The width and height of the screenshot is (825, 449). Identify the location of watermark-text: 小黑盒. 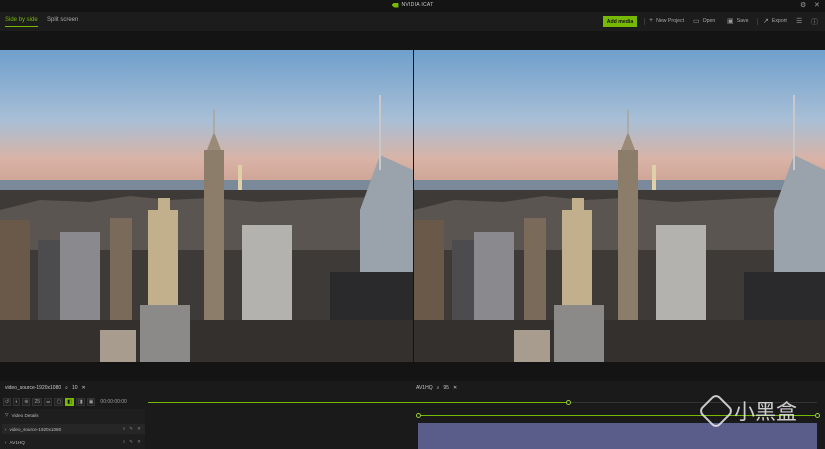
(765, 412).